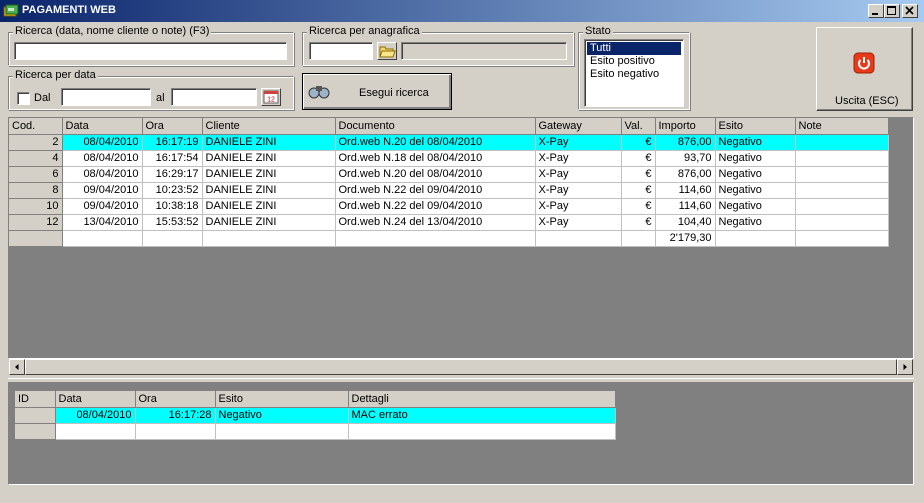 This screenshot has width=924, height=503. Describe the element at coordinates (172, 126) in the screenshot. I see `col-ora: Ora` at that location.